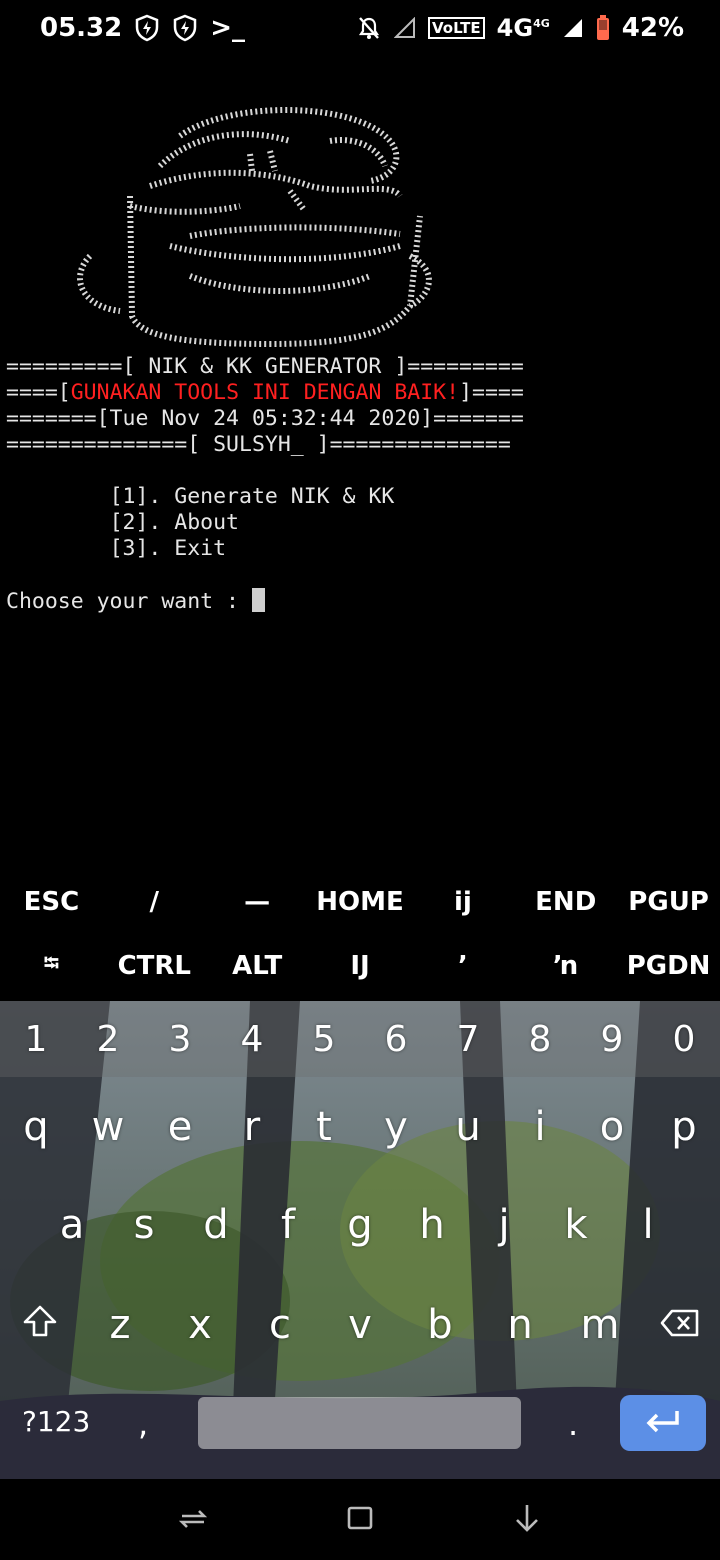 The image size is (720, 1560). I want to click on status-right: VoLTE 4G4G 42%, so click(520, 28).